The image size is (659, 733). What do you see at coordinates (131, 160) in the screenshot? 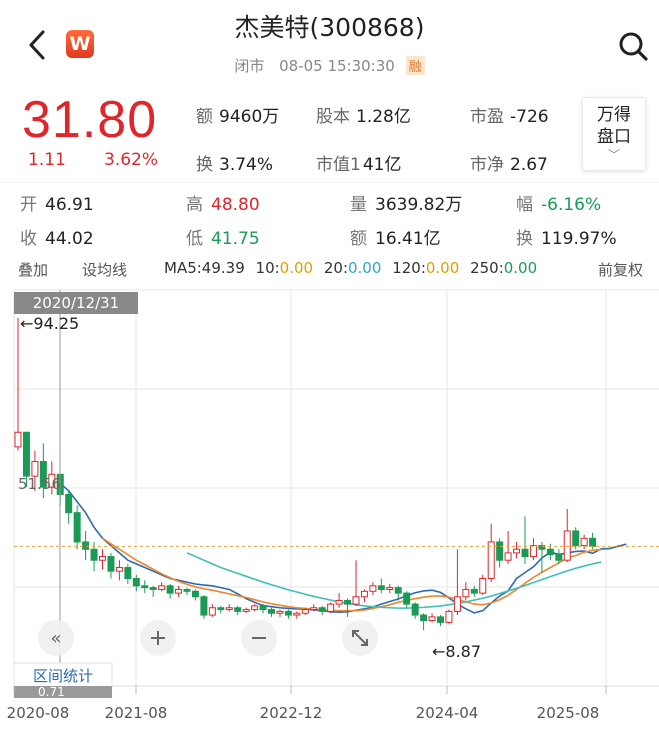
I see `price-change-pct: 3.62%` at bounding box center [131, 160].